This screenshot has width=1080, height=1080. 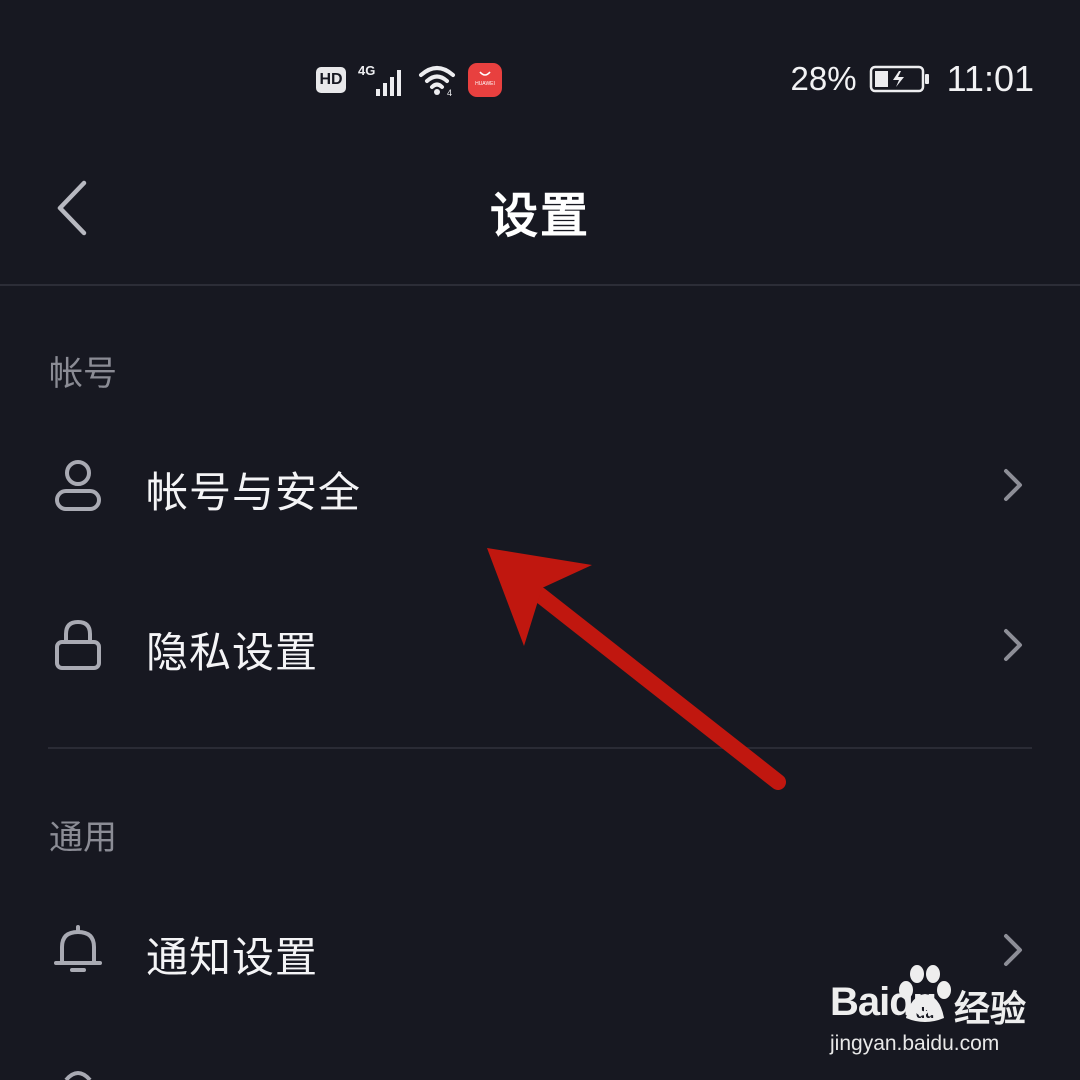 What do you see at coordinates (254, 492) in the screenshot?
I see `settings-item-label: 帐号与安全` at bounding box center [254, 492].